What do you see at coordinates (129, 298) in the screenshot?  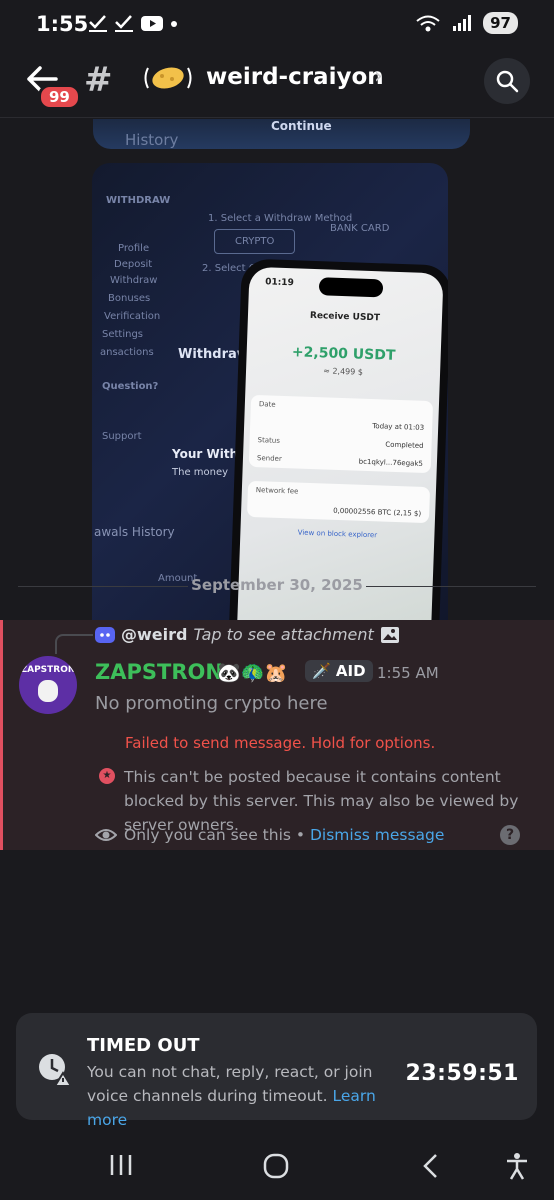 I see `photo-text: Bonuses` at bounding box center [129, 298].